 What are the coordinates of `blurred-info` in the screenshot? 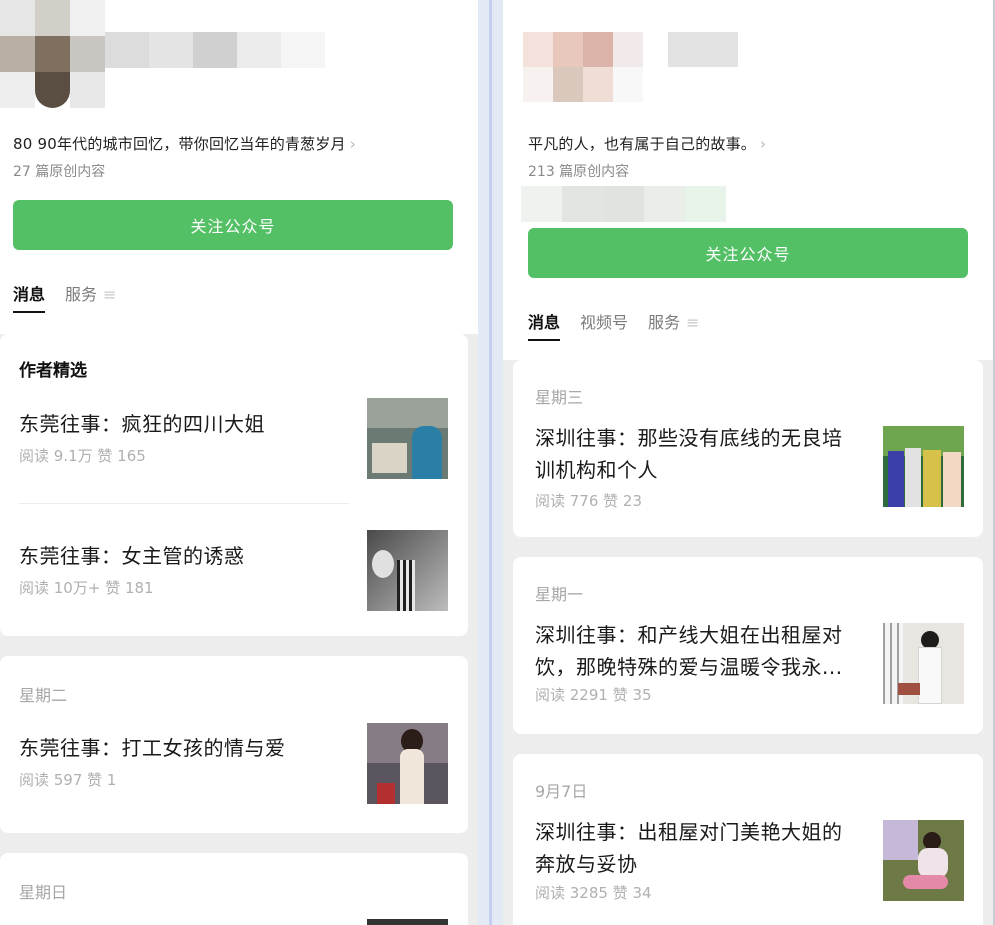 It's located at (623, 204).